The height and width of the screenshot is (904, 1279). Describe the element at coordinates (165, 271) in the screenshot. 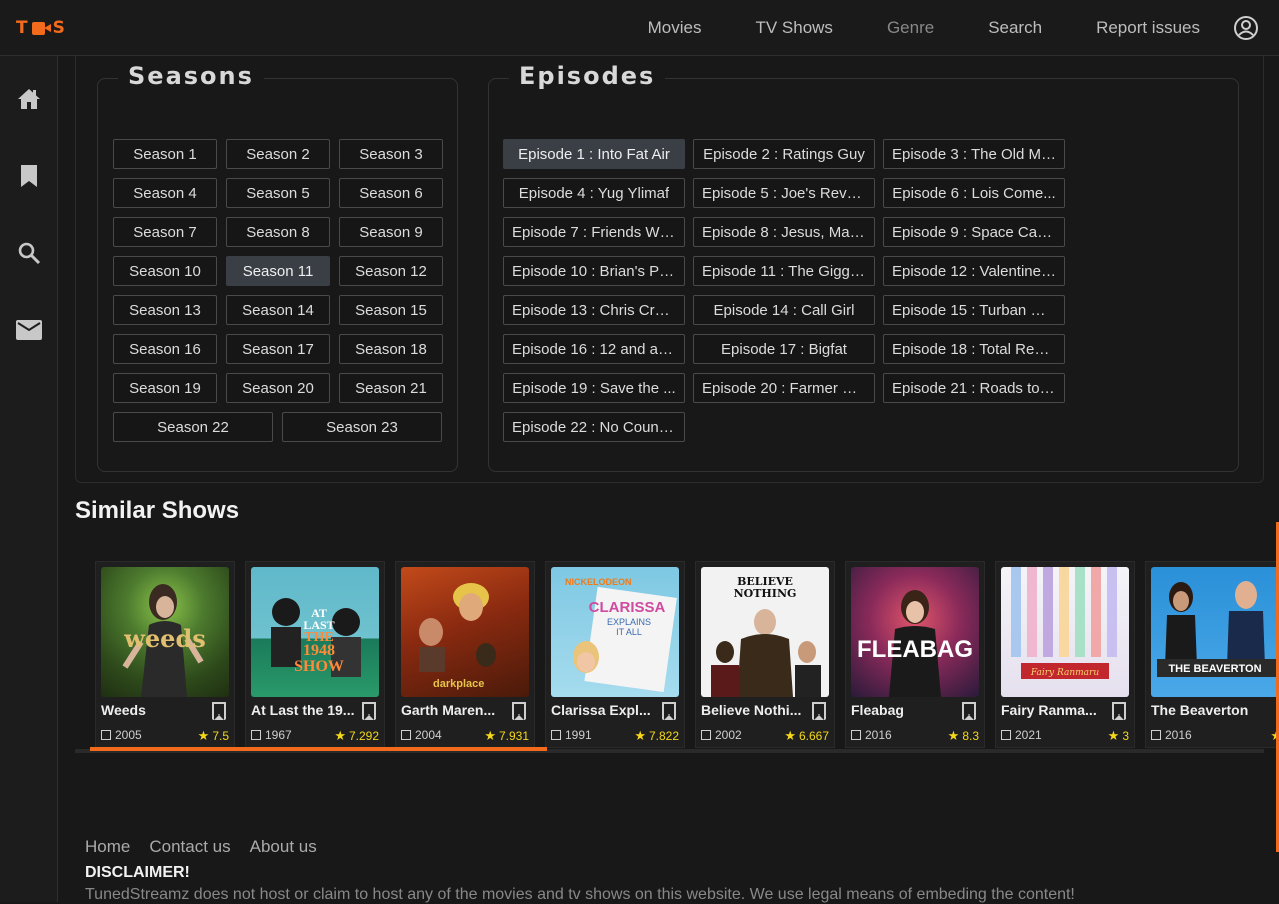

I see `season-button: Season 10` at that location.